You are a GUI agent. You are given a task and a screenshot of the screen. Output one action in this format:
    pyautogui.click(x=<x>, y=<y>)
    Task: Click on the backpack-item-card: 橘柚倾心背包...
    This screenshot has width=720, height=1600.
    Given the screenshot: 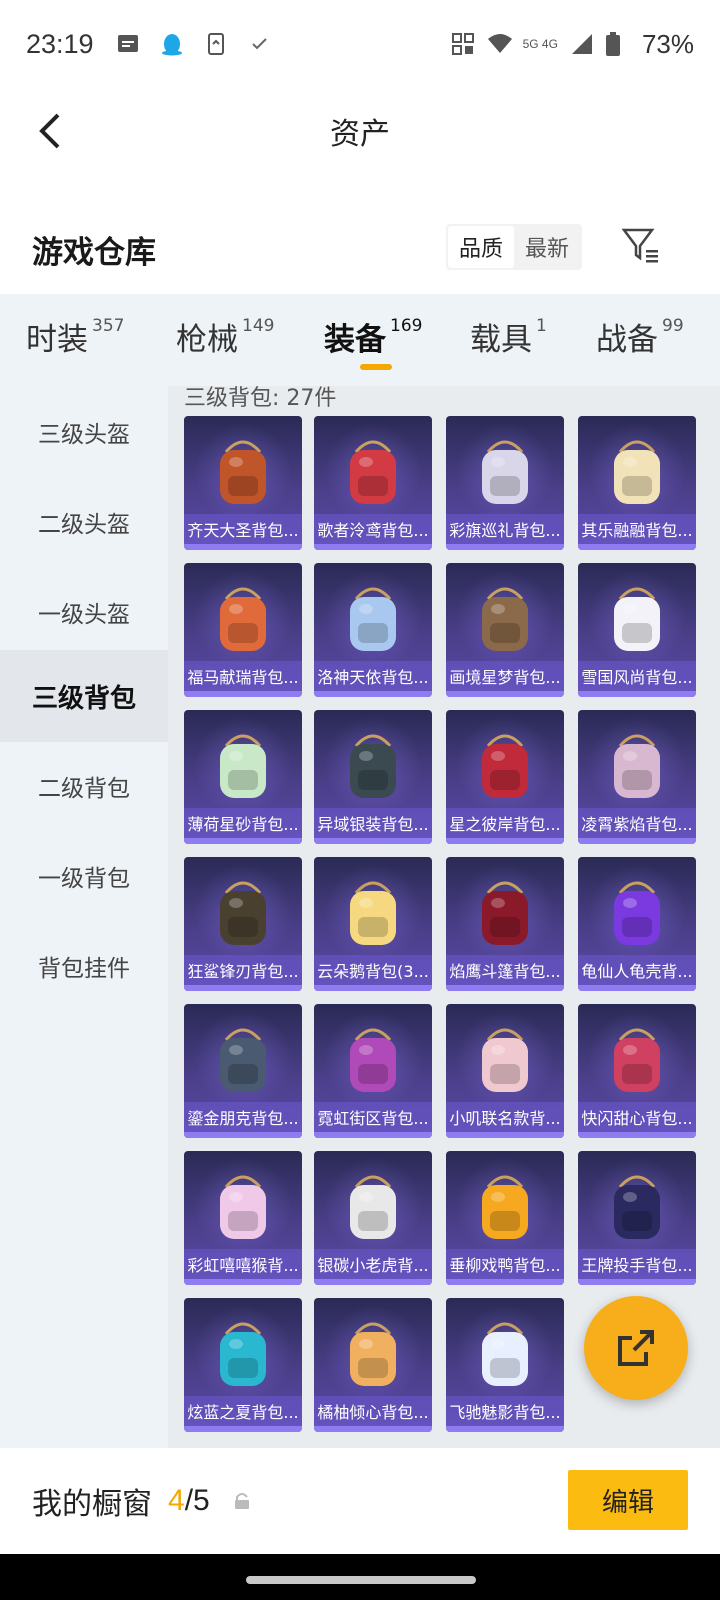 What is the action you would take?
    pyautogui.click(x=373, y=1365)
    